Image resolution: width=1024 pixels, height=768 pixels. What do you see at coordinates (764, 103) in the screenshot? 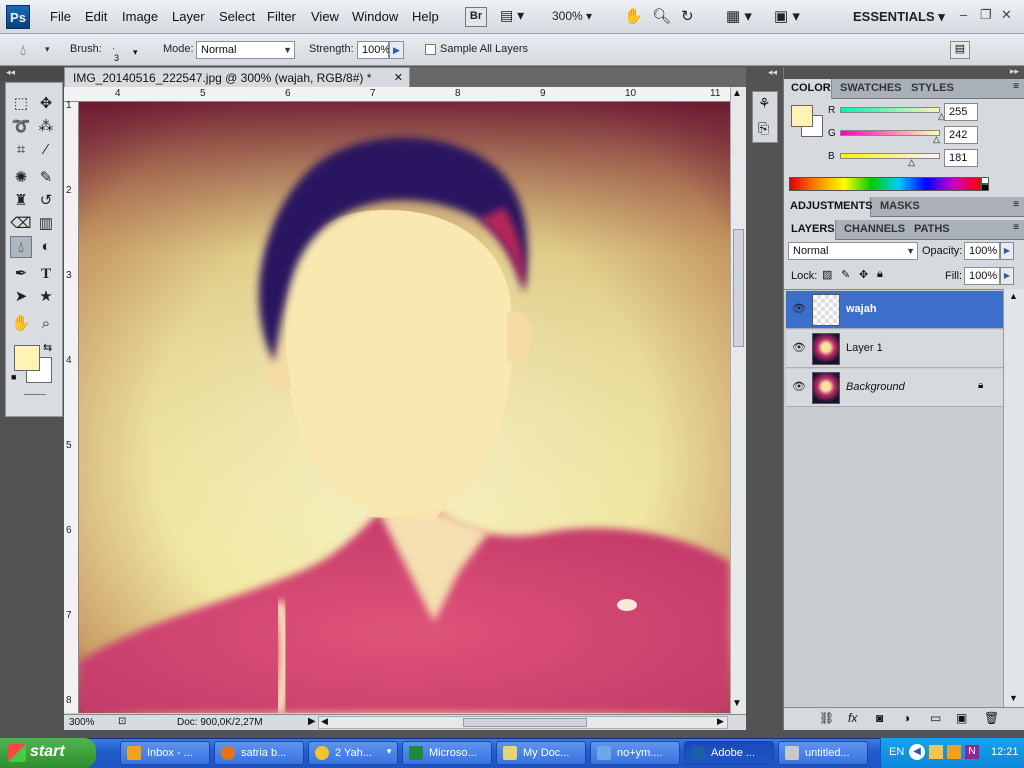
I see `brush-presets-icon: ⚘` at bounding box center [764, 103].